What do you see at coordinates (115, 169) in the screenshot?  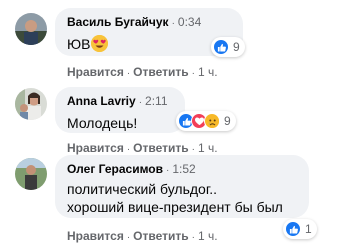 I see `author-name: Олег Герасимов` at bounding box center [115, 169].